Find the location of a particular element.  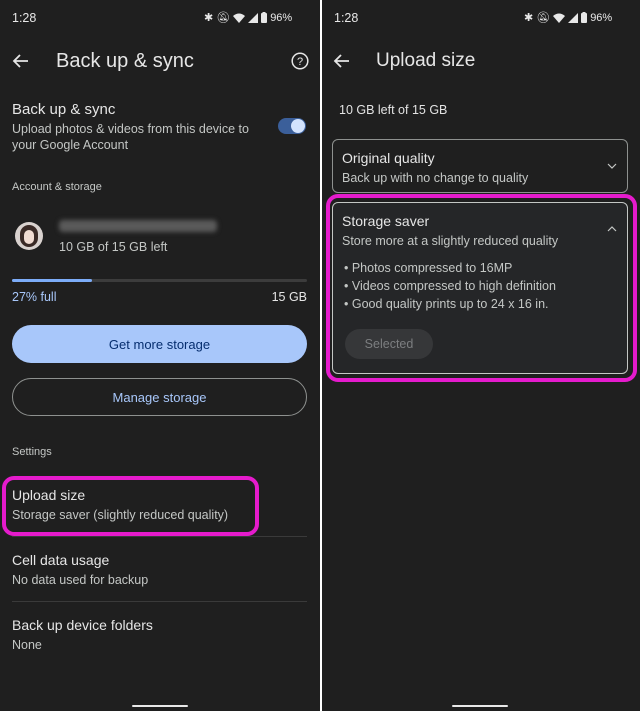

storage-progress-fill is located at coordinates (52, 280).